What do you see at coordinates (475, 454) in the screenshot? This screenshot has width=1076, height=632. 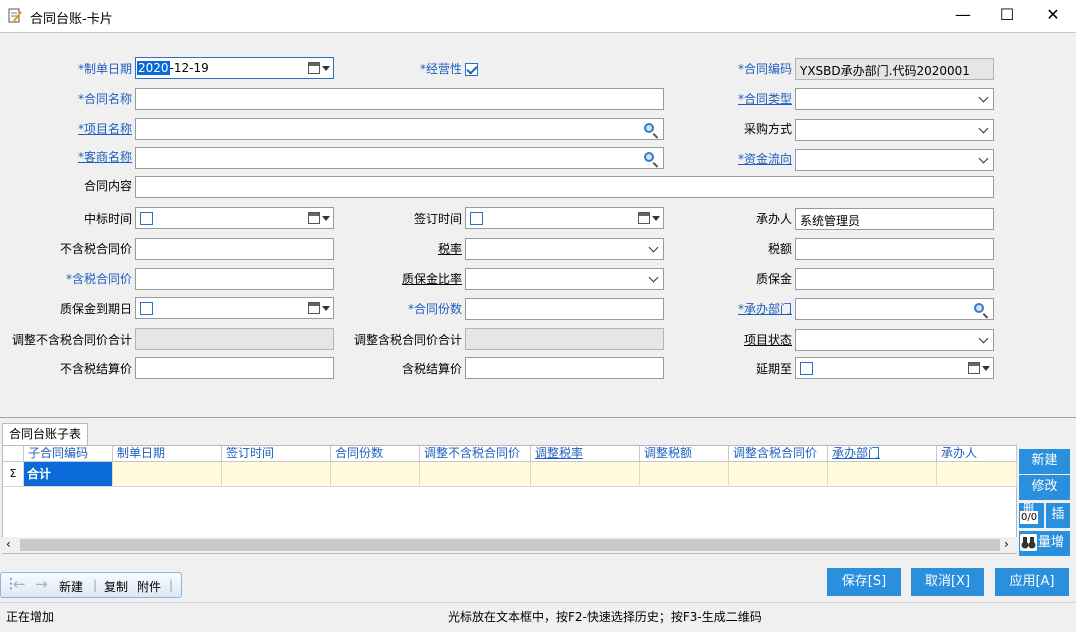 I see `col-adj-ex: 调整不含税合同价` at bounding box center [475, 454].